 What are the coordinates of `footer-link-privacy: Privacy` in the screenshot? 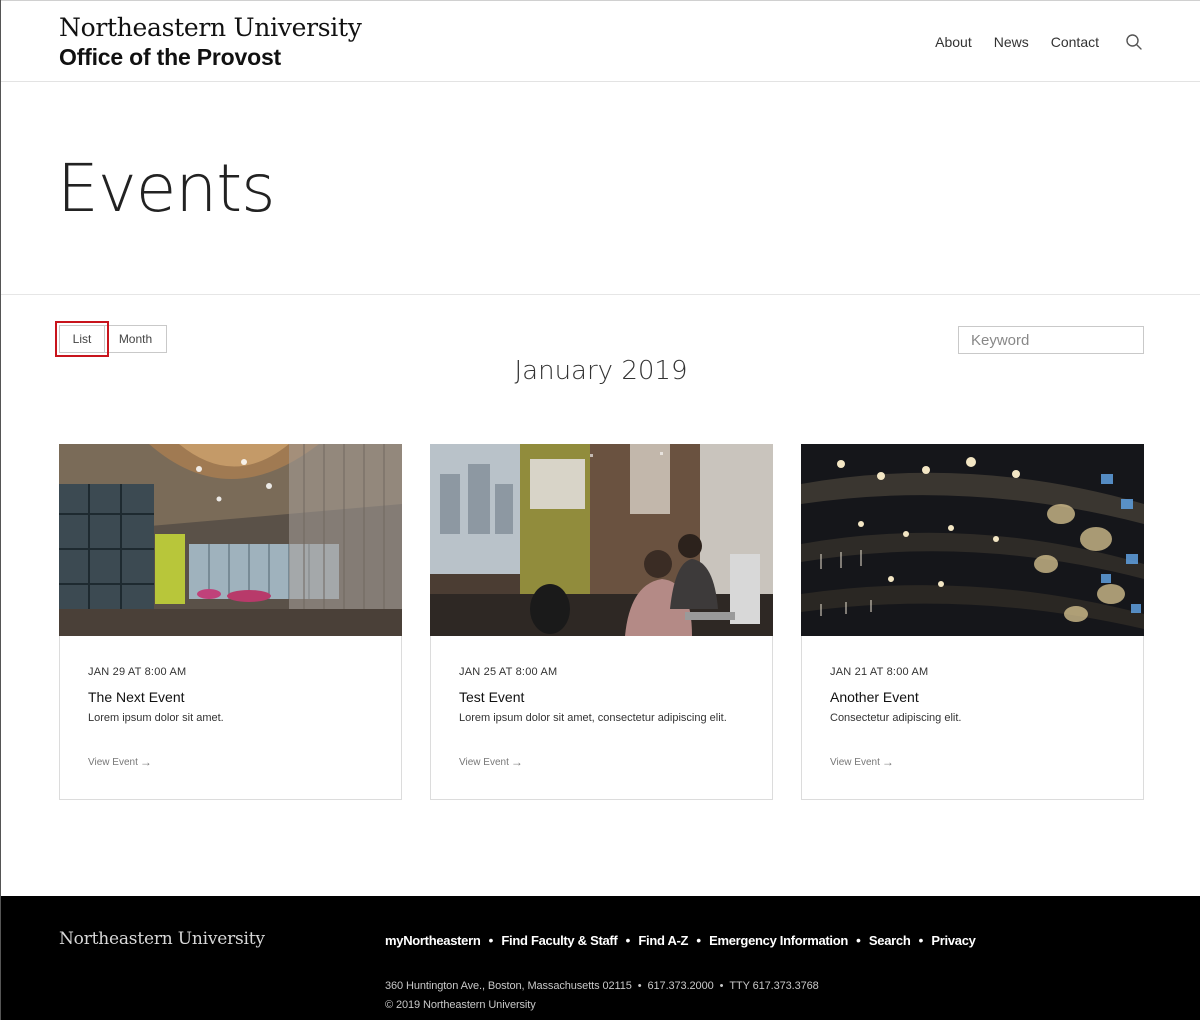 It's located at (953, 940).